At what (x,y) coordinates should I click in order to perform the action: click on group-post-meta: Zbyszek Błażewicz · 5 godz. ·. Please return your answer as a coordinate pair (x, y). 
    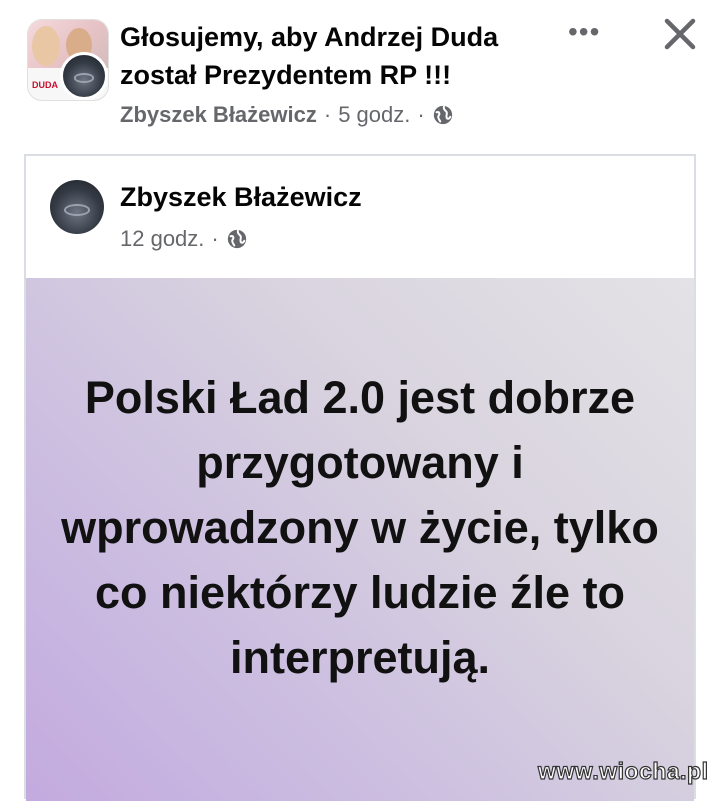
    Looking at the image, I should click on (287, 115).